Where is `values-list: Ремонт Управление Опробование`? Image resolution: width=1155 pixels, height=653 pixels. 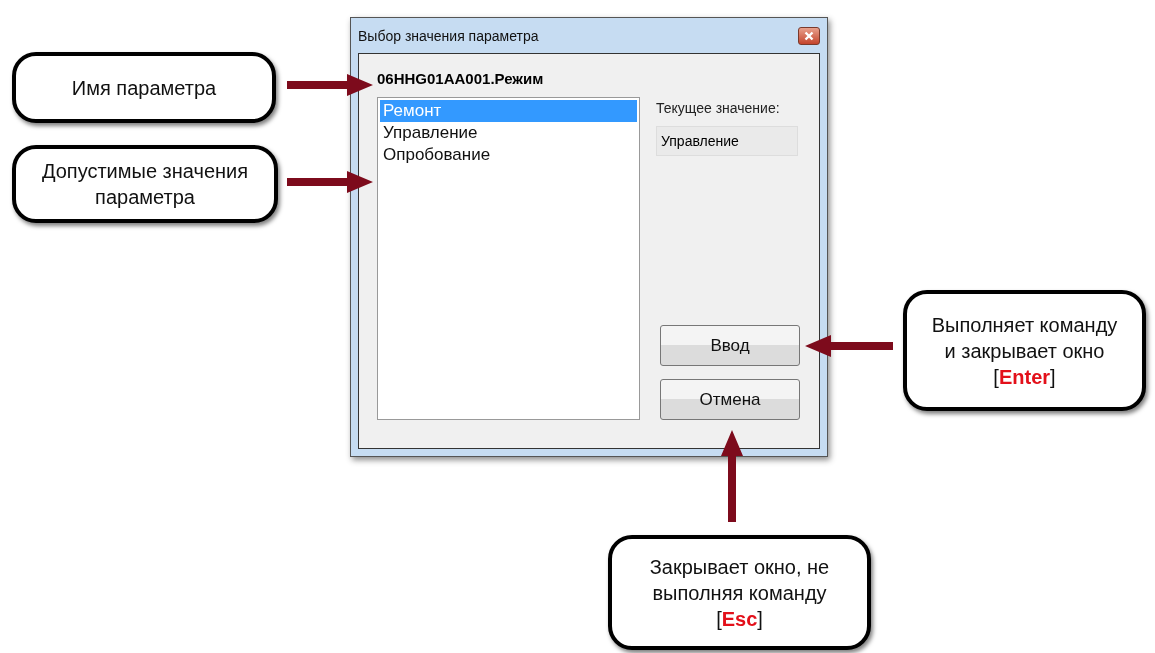
values-list: Ремонт Управление Опробование is located at coordinates (508, 258).